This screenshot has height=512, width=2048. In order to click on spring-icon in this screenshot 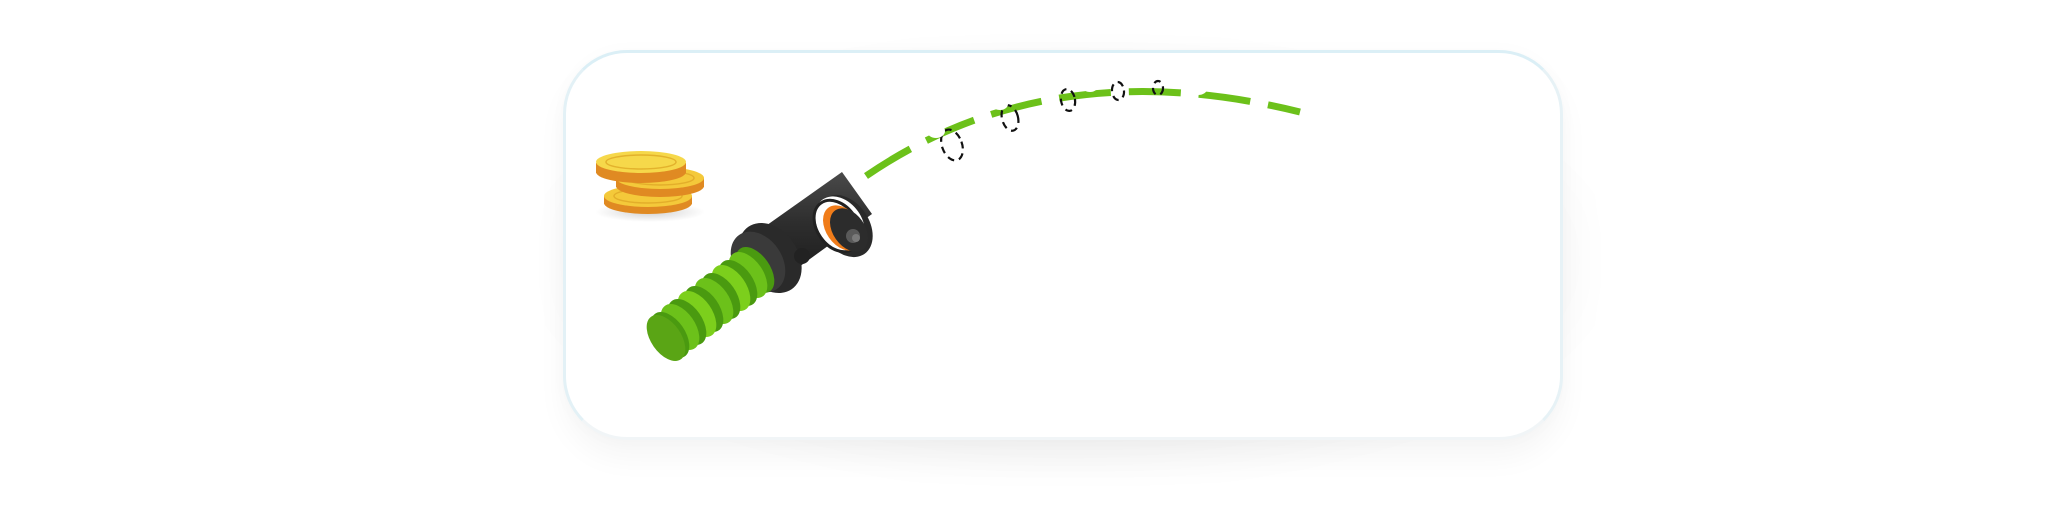, I will do `click(710, 304)`.